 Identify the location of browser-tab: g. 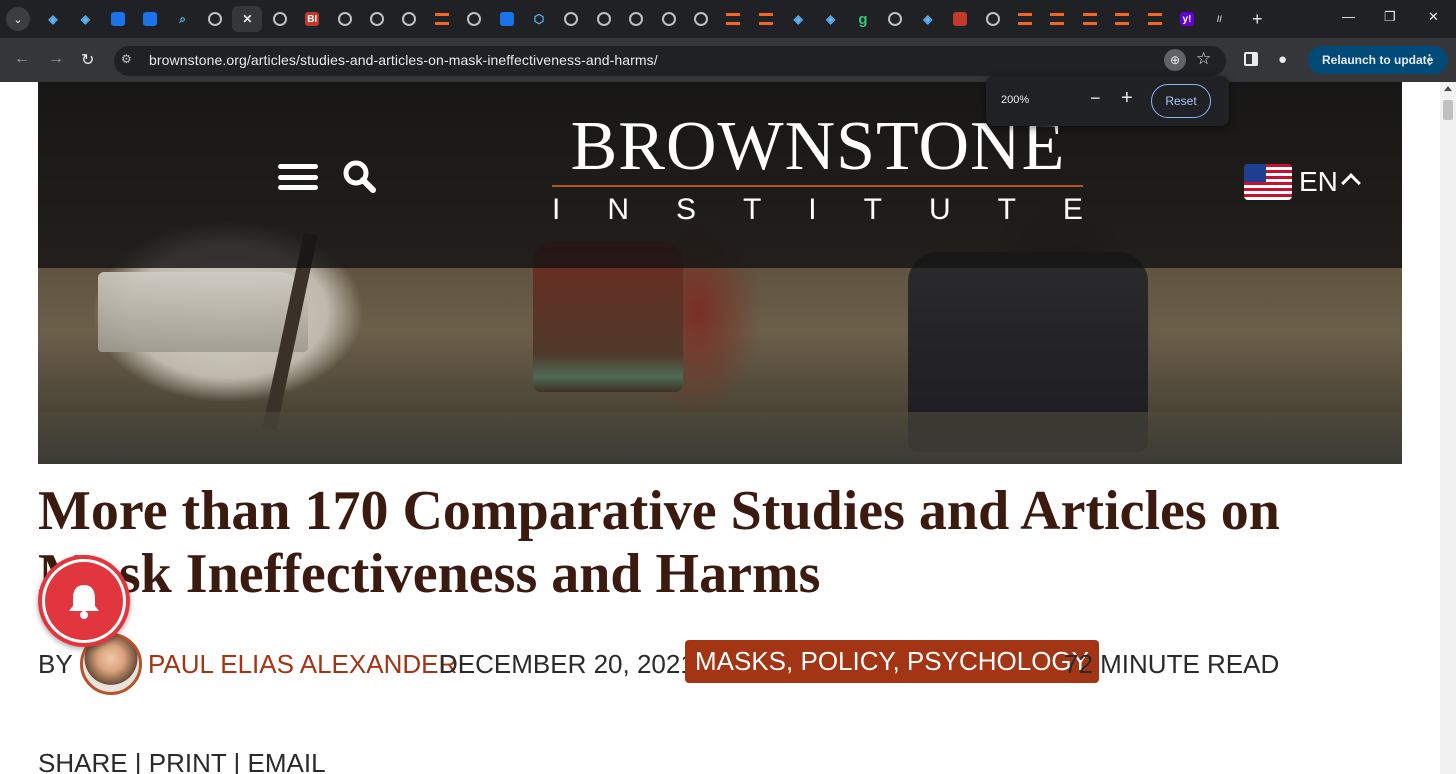
(863, 19).